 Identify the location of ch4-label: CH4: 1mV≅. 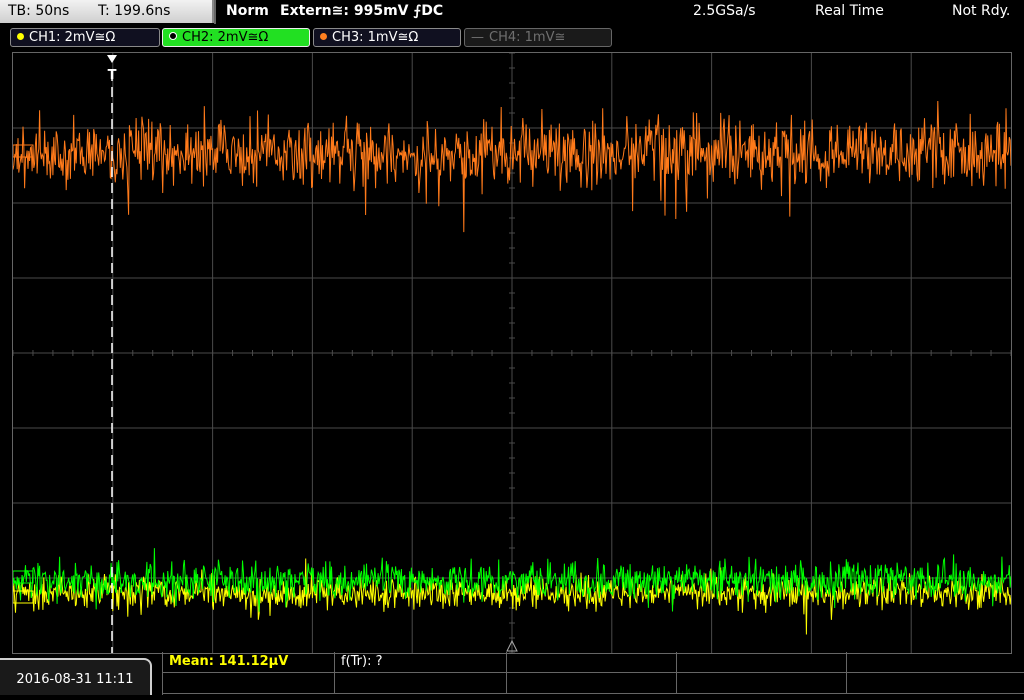
(527, 37).